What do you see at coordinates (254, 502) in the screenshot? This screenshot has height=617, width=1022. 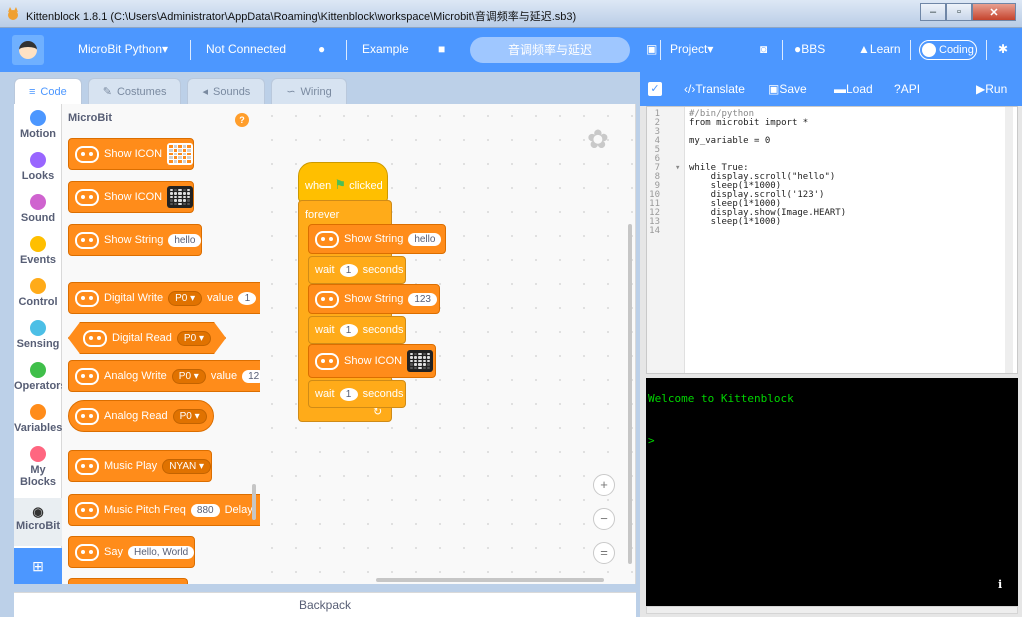 I see `palette-scrollbar` at bounding box center [254, 502].